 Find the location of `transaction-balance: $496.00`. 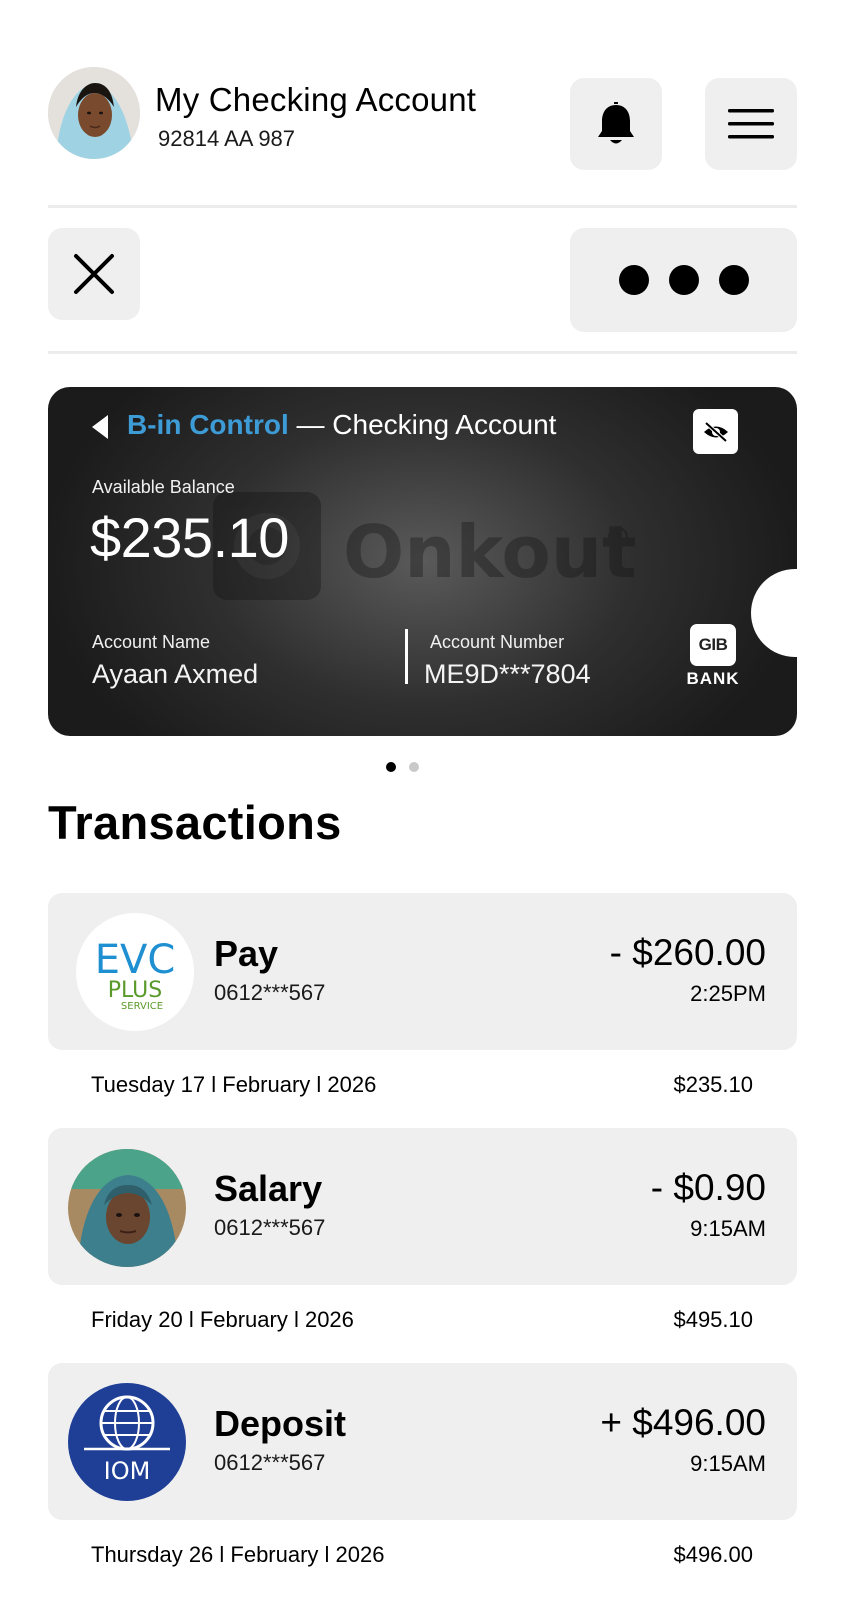

transaction-balance: $496.00 is located at coordinates (713, 1554).